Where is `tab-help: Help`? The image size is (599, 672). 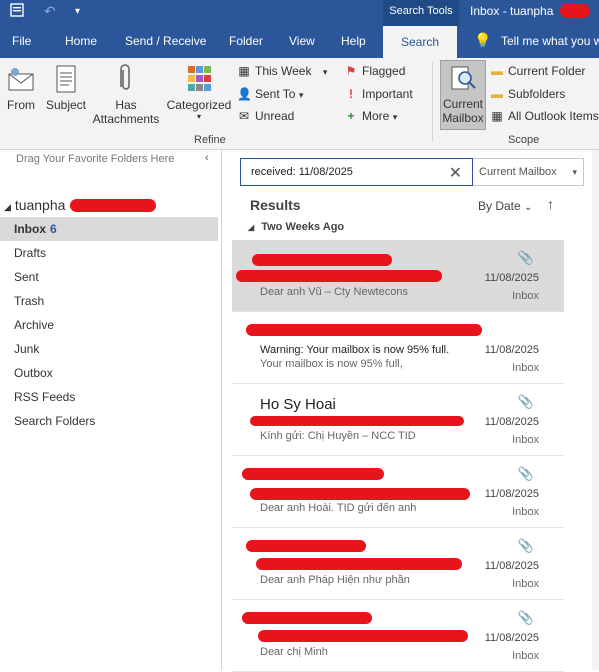
tab-help: Help is located at coordinates (353, 41).